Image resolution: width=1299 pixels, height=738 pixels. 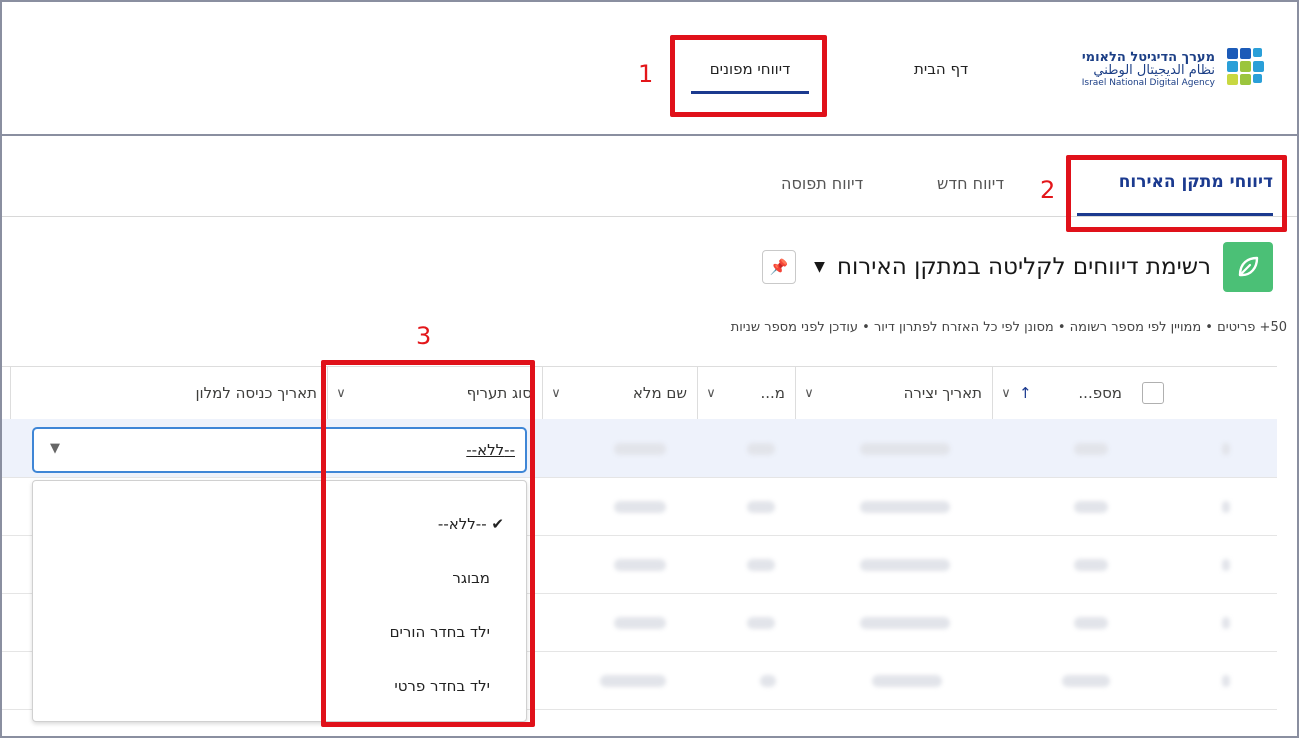 What do you see at coordinates (822, 183) in the screenshot?
I see `tab-occupancy-report: דיווח תפוסה` at bounding box center [822, 183].